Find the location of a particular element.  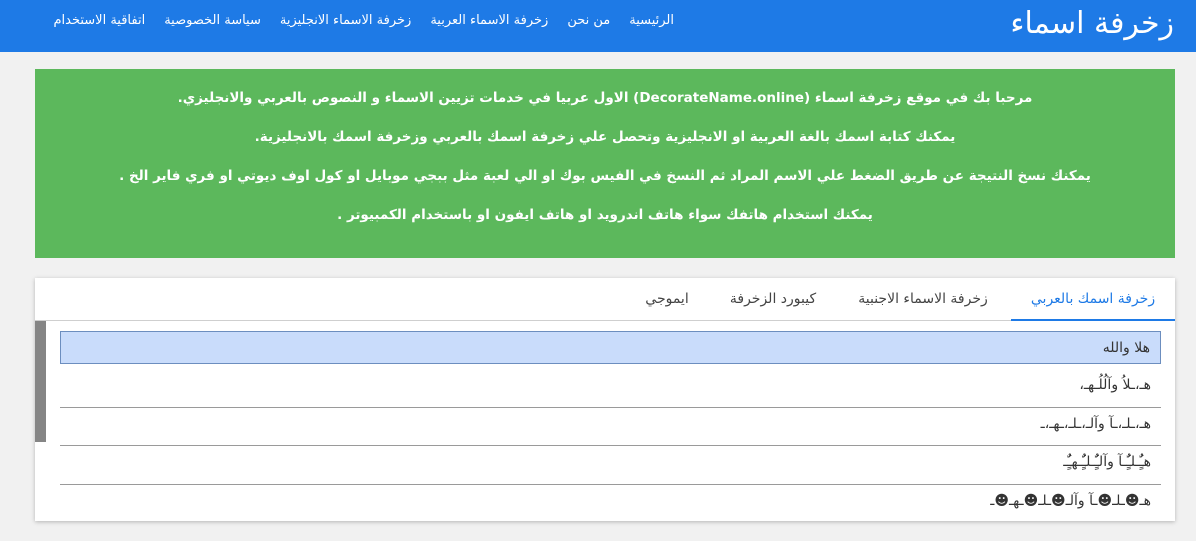

tab-arabic-decoration: زخرفة اسمك بالعربي is located at coordinates (1093, 299).